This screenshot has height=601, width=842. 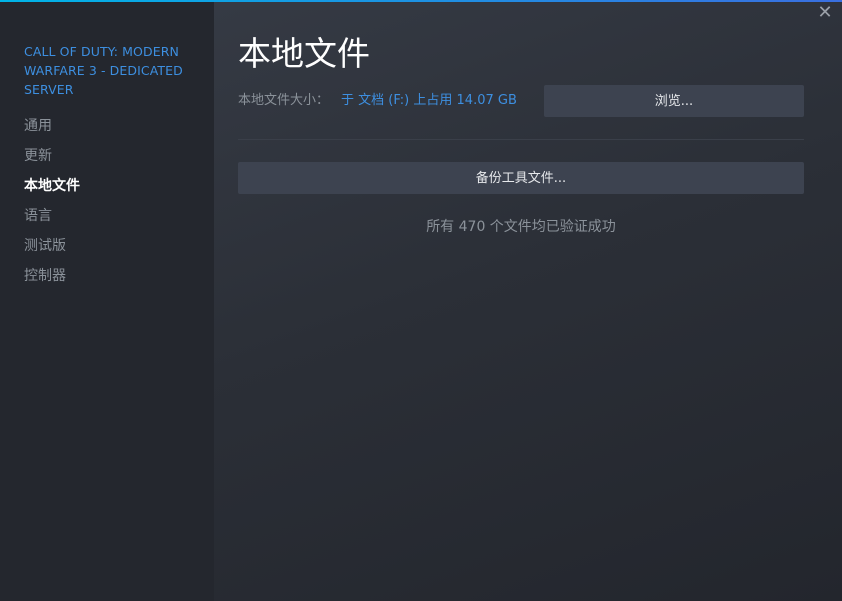 I want to click on sidebar-item-controller: 控制器, so click(x=45, y=276).